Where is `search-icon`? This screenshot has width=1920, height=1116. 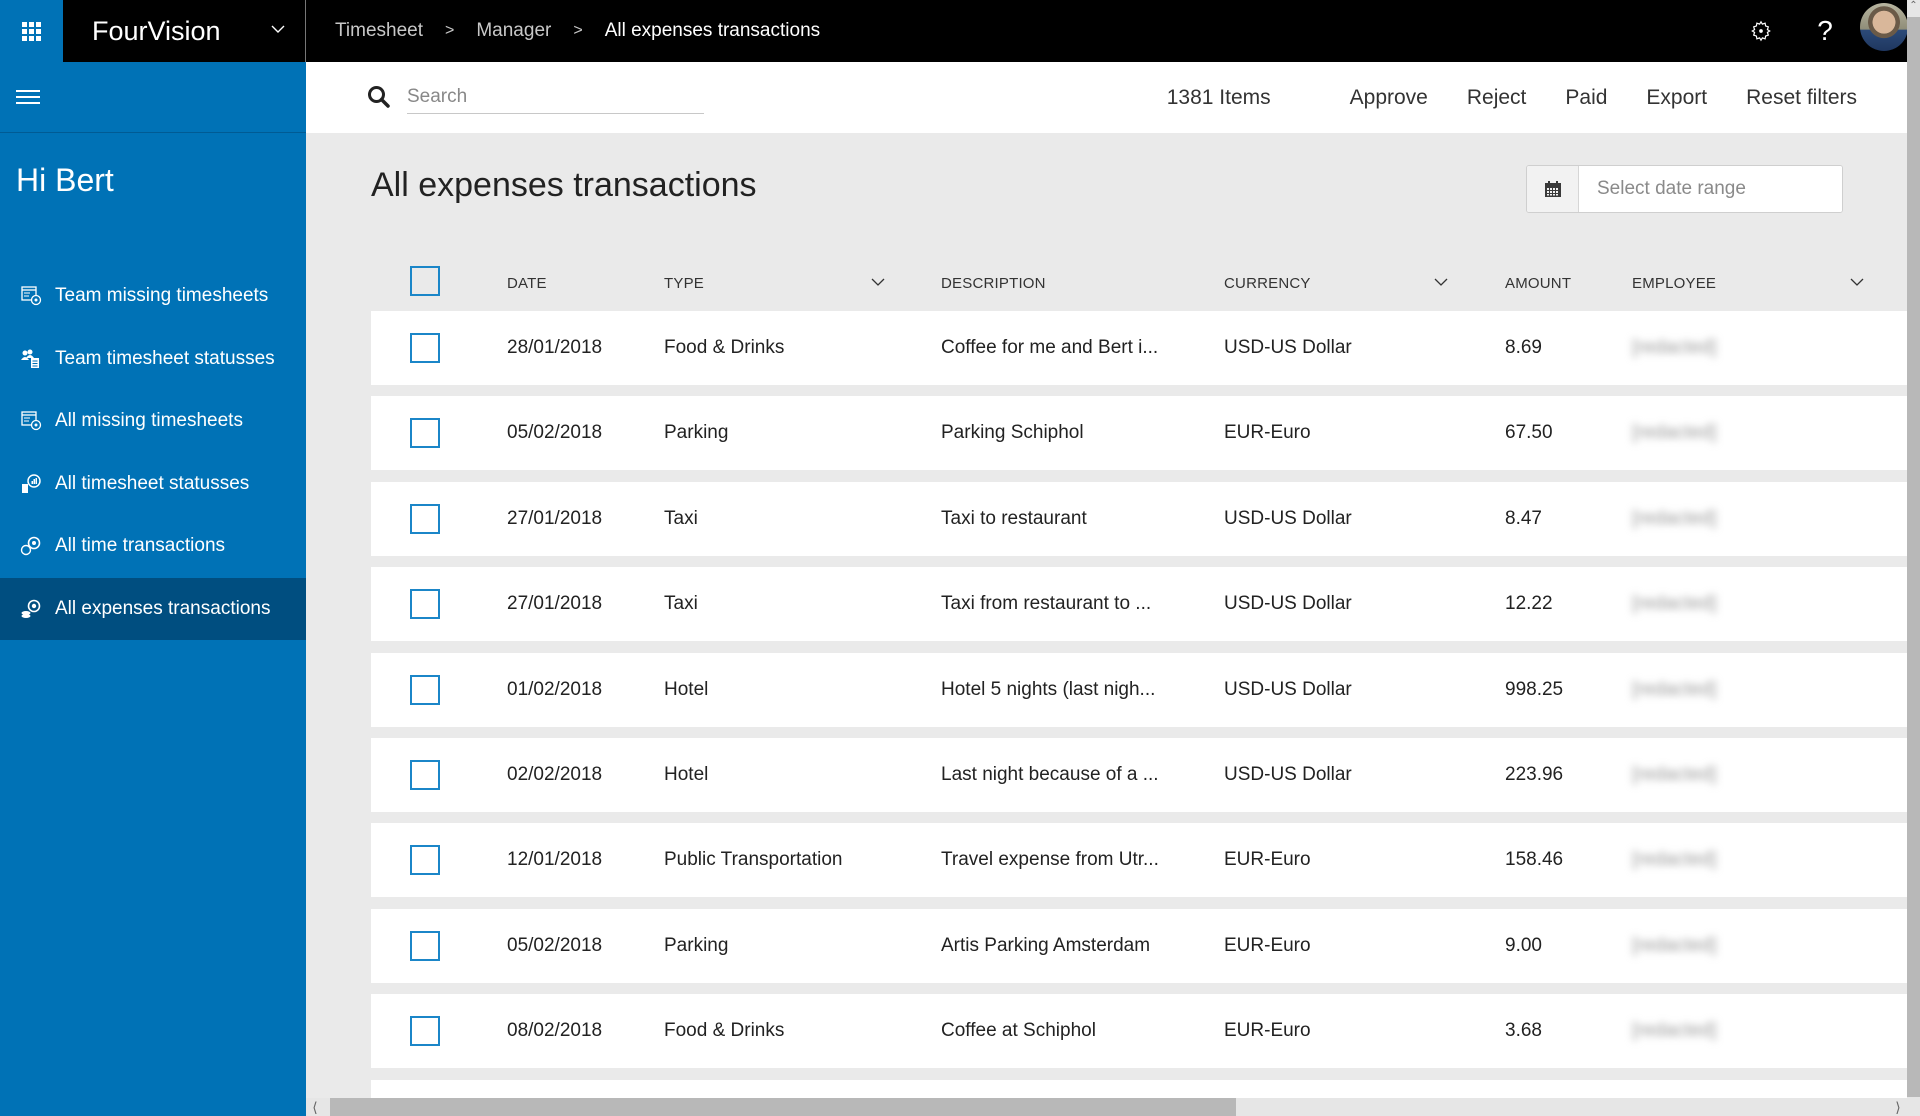 search-icon is located at coordinates (379, 97).